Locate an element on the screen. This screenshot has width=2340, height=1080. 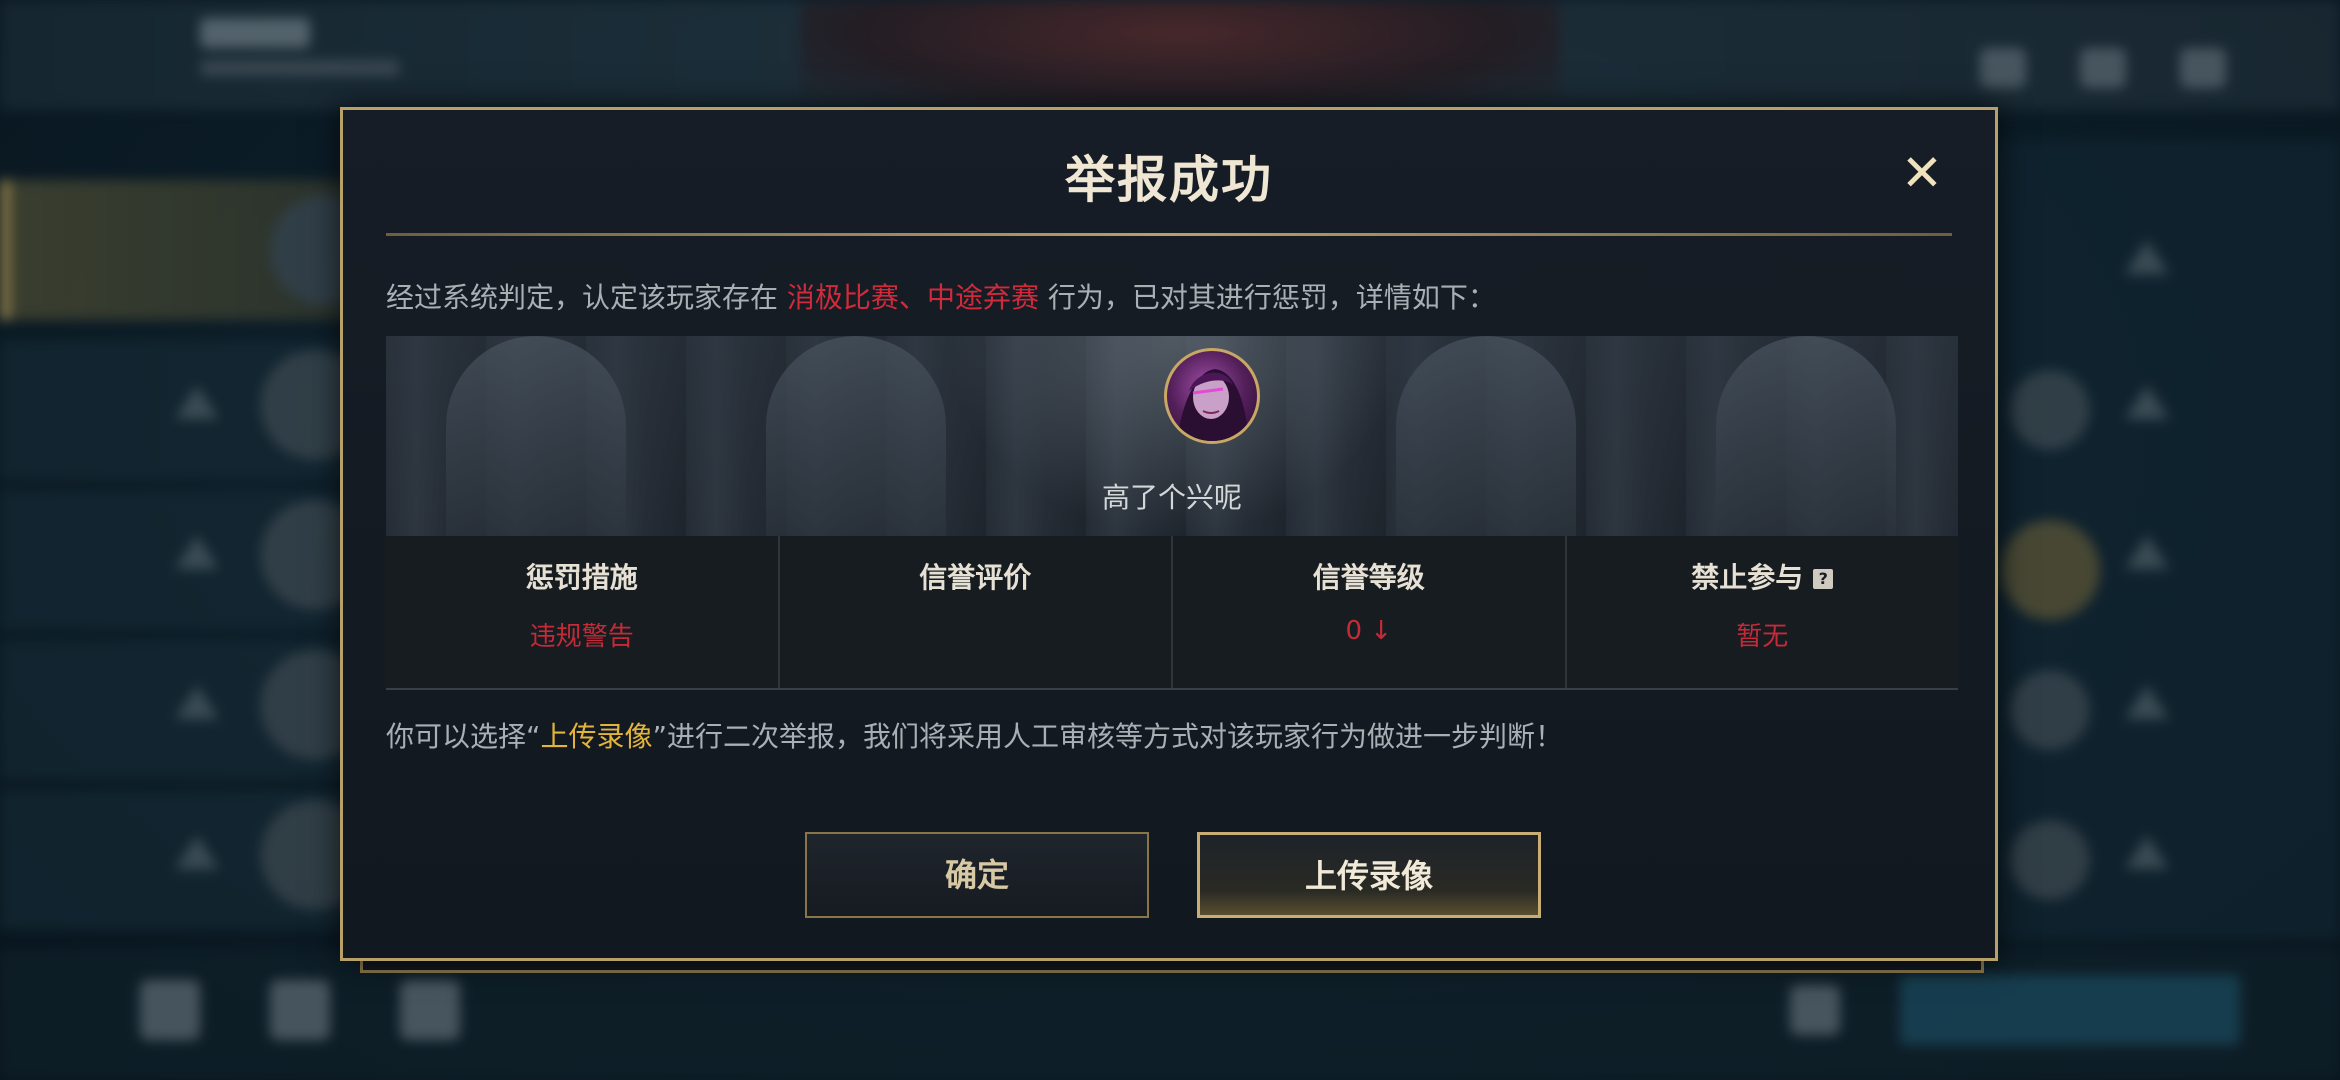
player-name: 高了个兴呢 is located at coordinates (1171, 497).